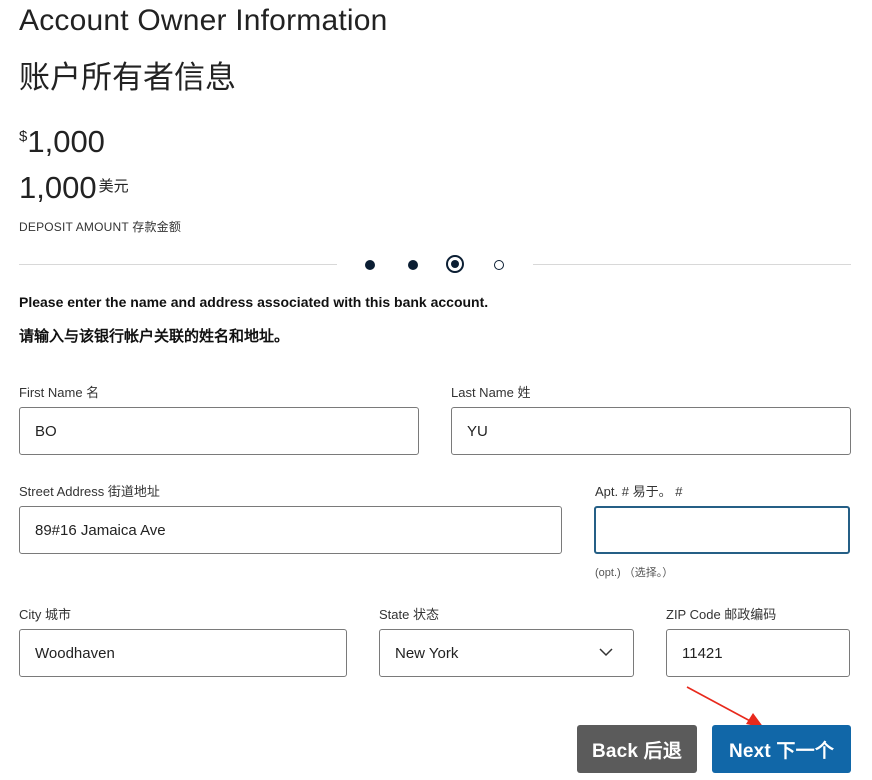  Describe the element at coordinates (100, 530) in the screenshot. I see `street-address-value: 89#16 Jamaica Ave` at that location.